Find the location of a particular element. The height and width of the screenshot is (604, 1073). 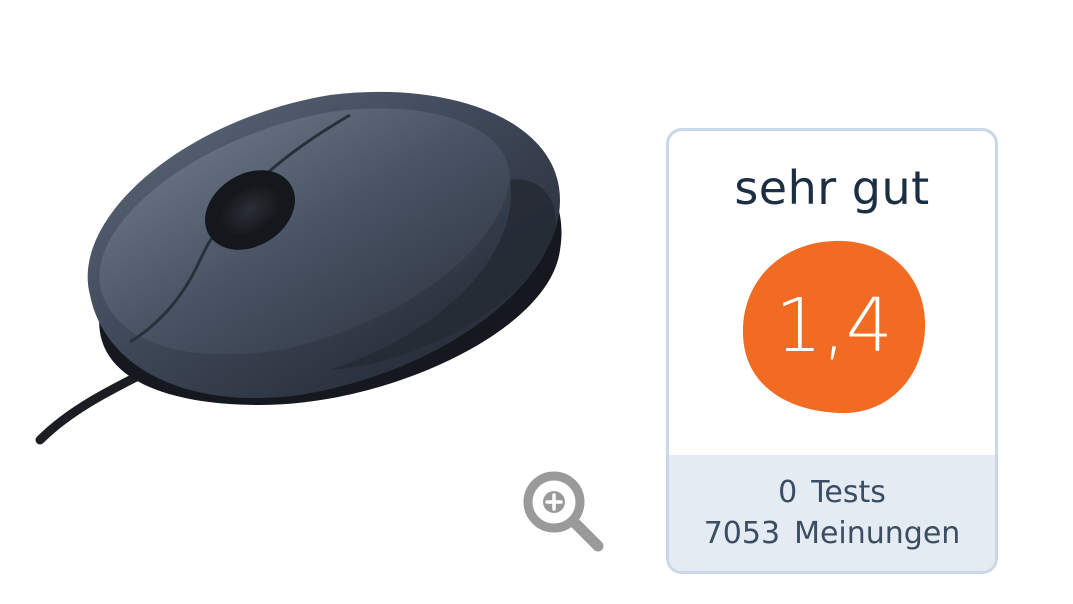

rating-label: sehr gut is located at coordinates (832, 188).